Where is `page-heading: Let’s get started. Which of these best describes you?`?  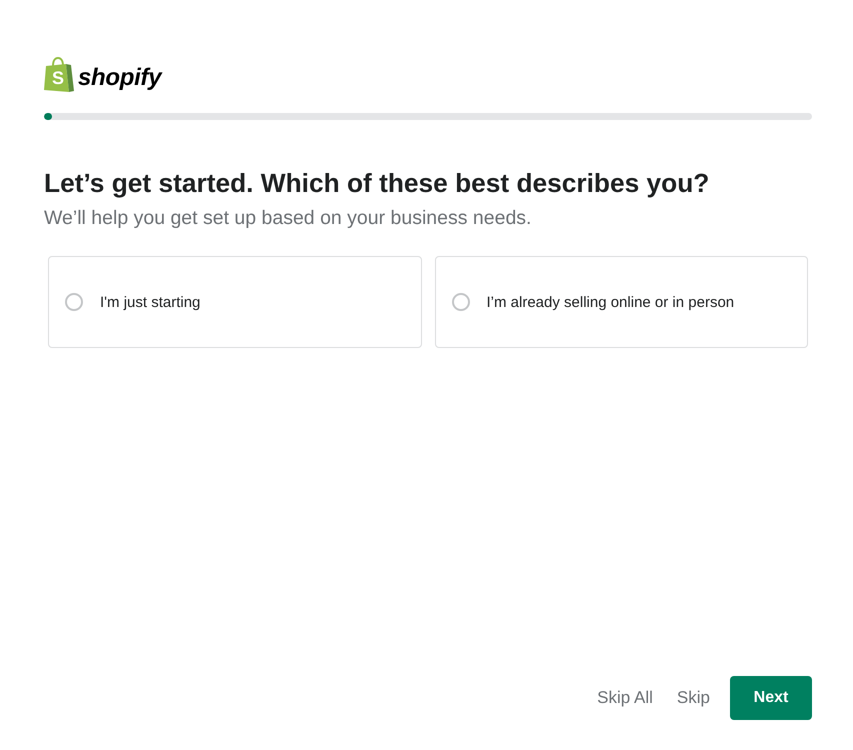
page-heading: Let’s get started. Which of these best describes you? is located at coordinates (377, 183).